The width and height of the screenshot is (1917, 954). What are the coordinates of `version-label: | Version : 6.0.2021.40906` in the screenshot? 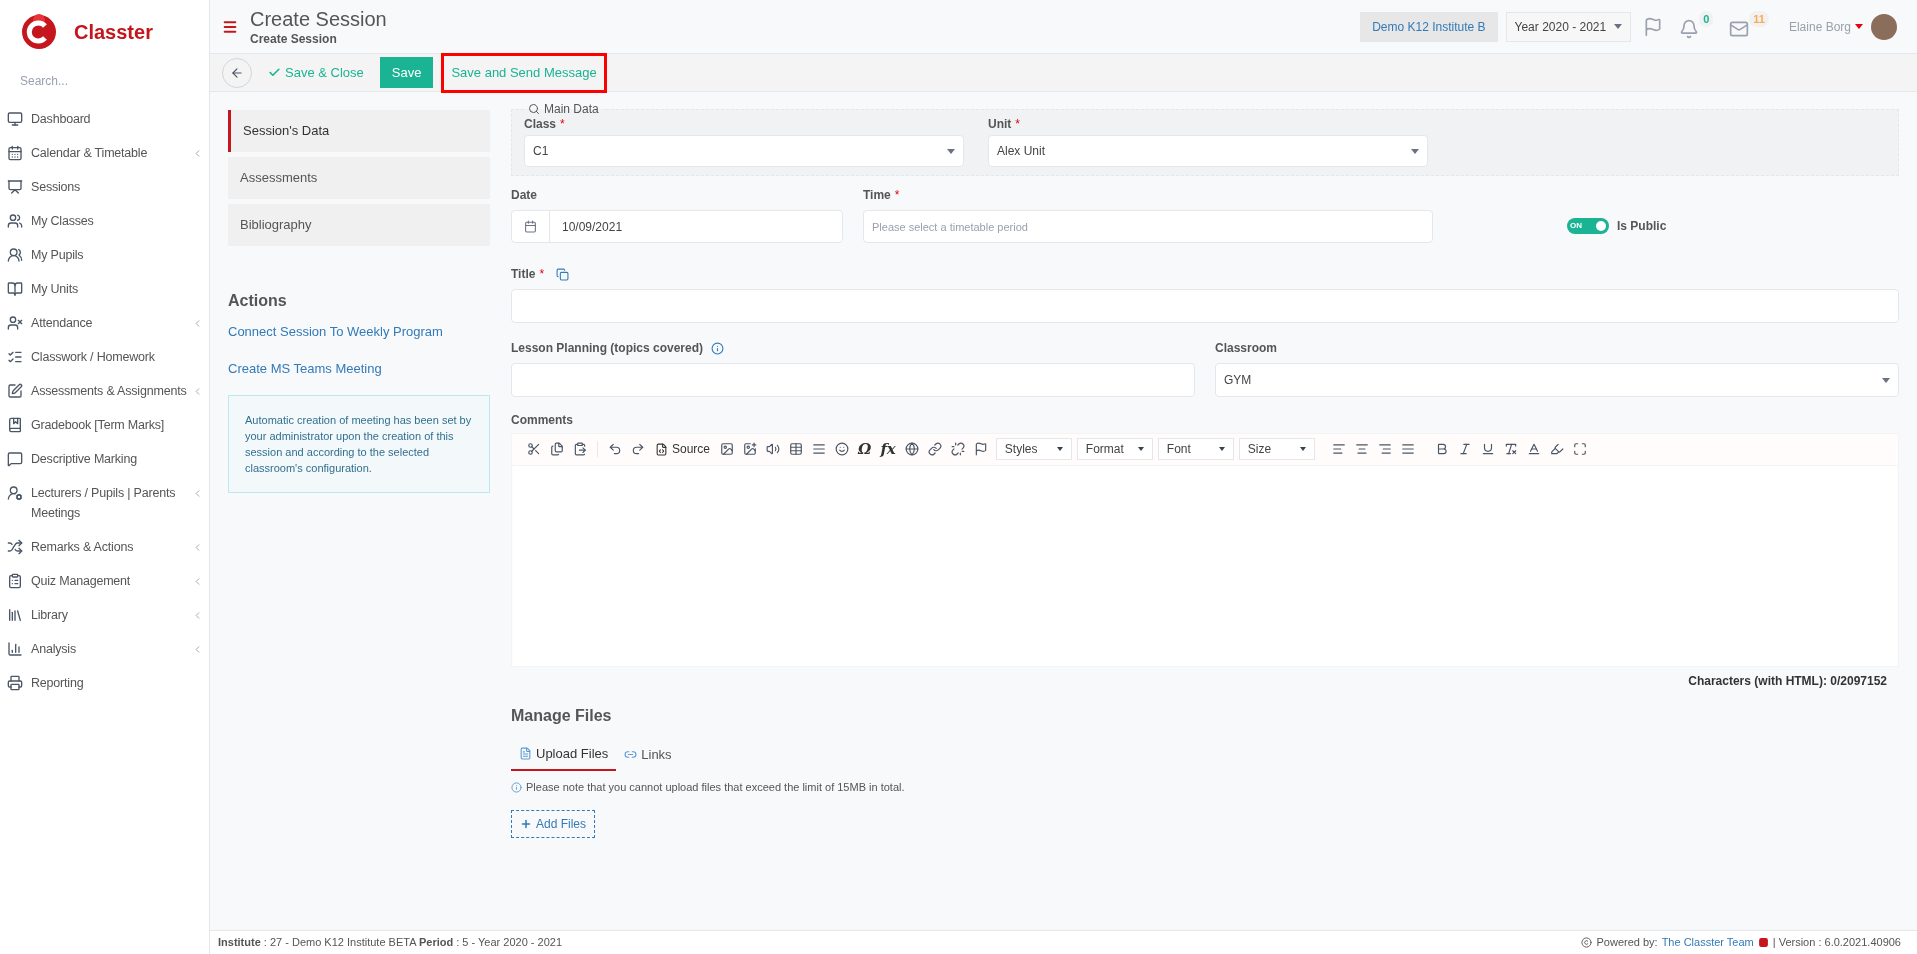 It's located at (1836, 943).